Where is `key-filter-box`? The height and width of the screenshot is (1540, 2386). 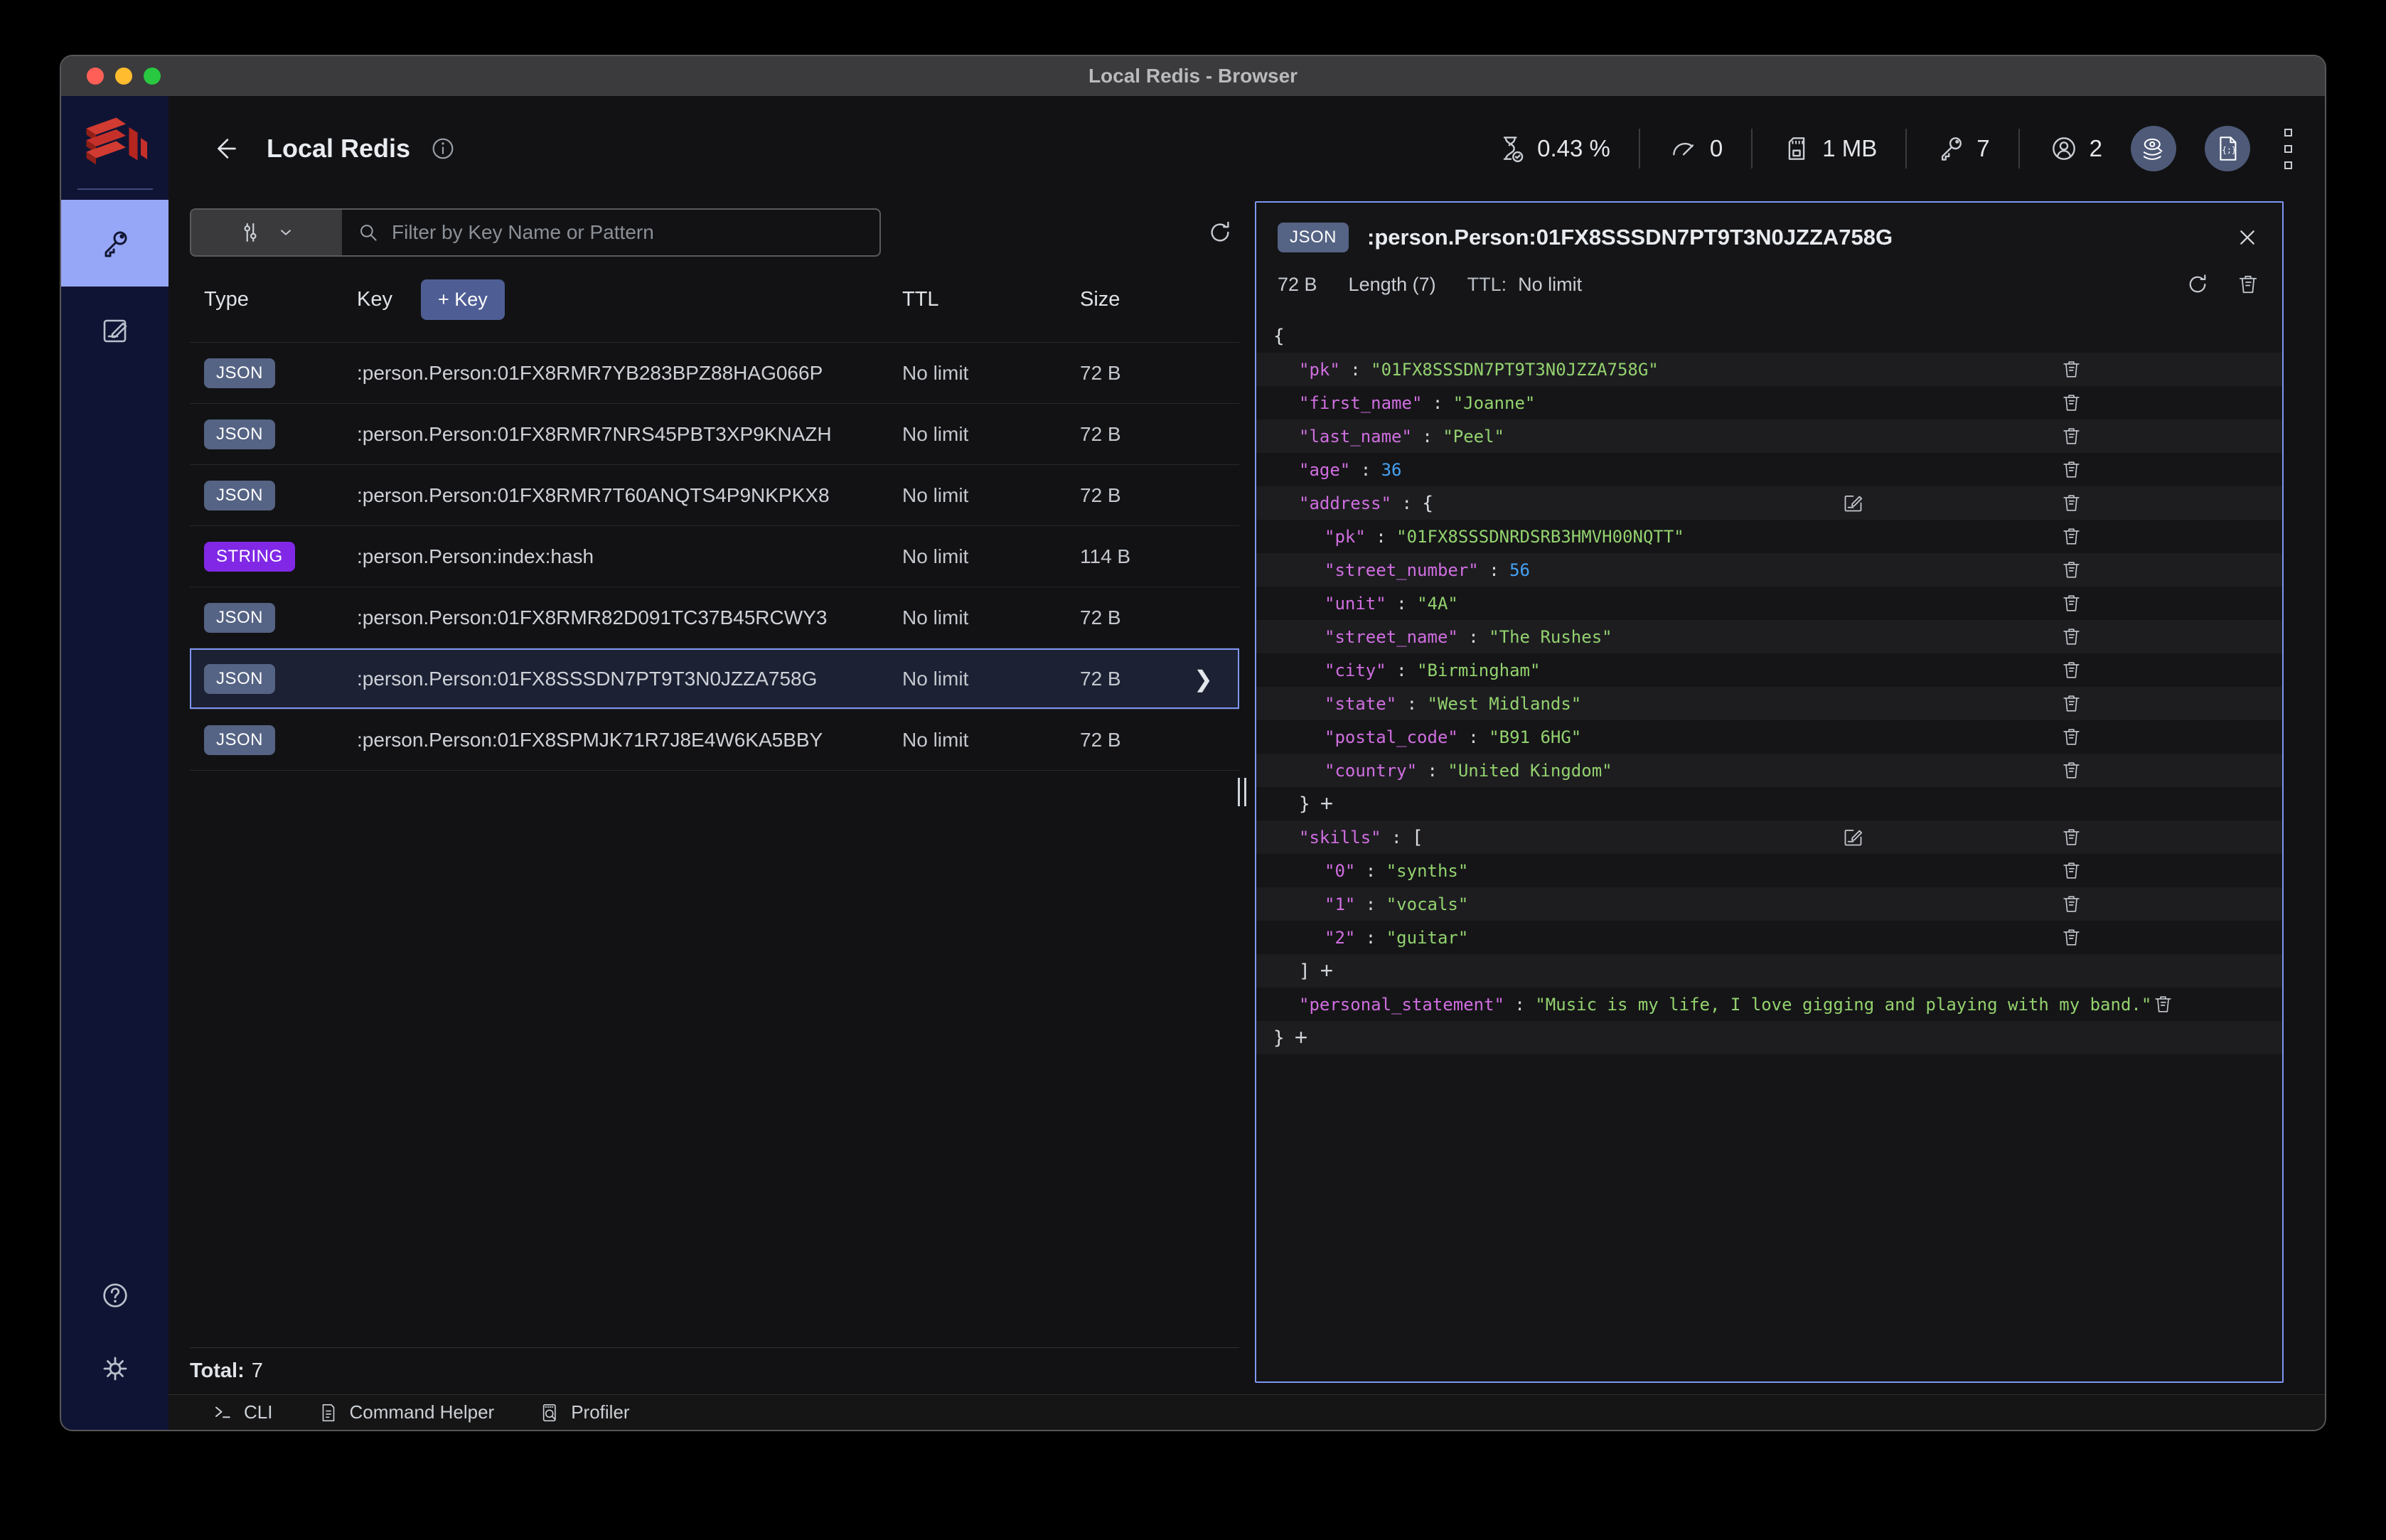
key-filter-box is located at coordinates (535, 232).